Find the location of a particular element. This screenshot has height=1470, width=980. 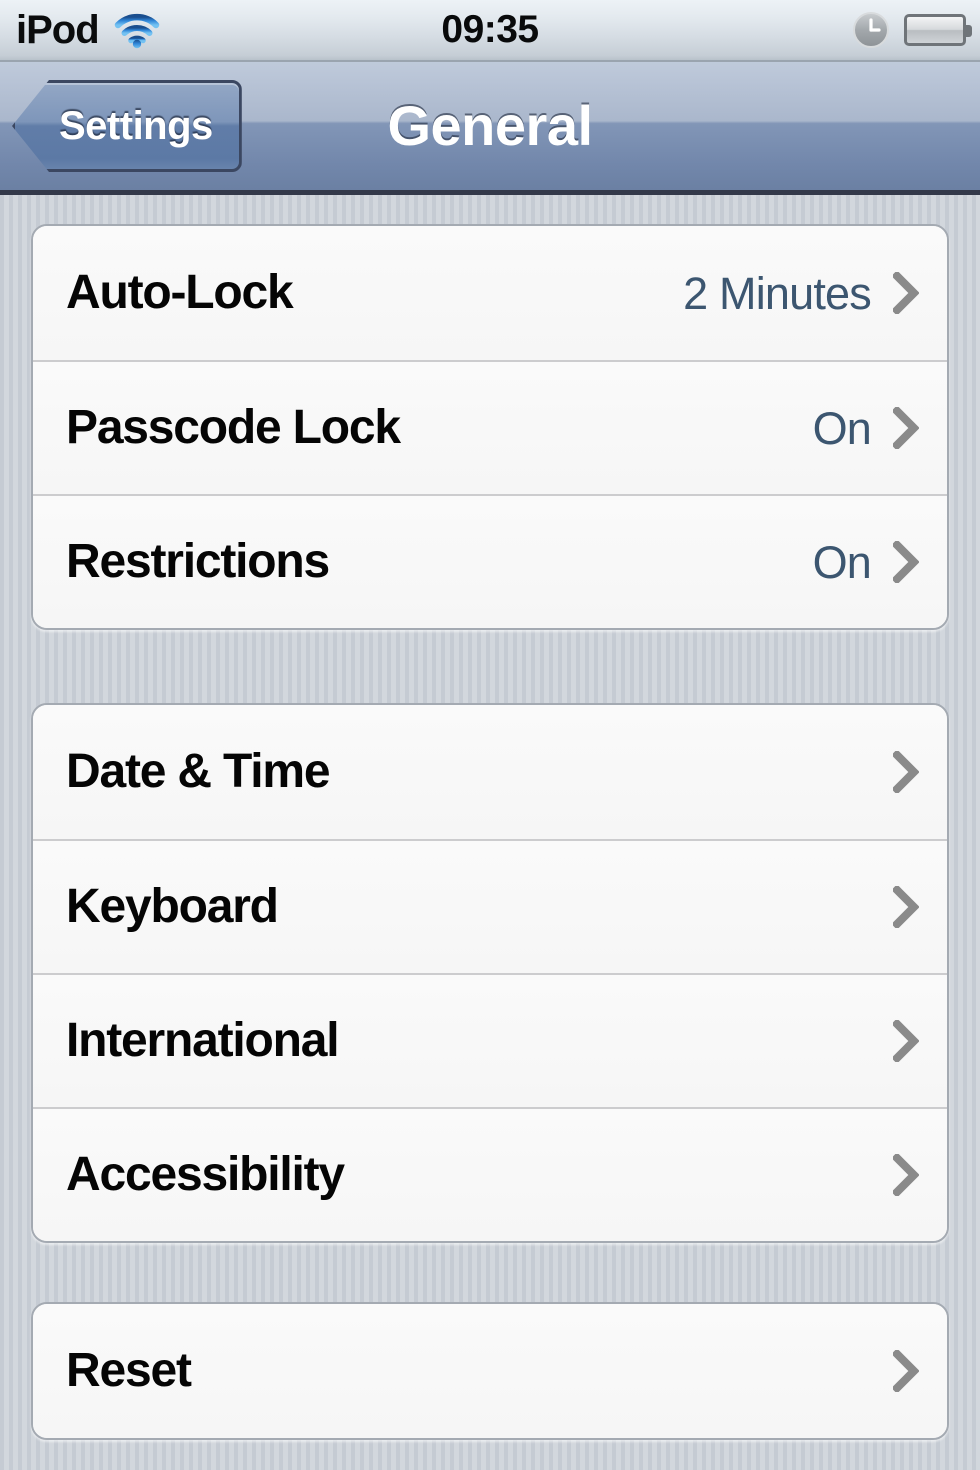

wifi-icon-svg is located at coordinates (136, 31).